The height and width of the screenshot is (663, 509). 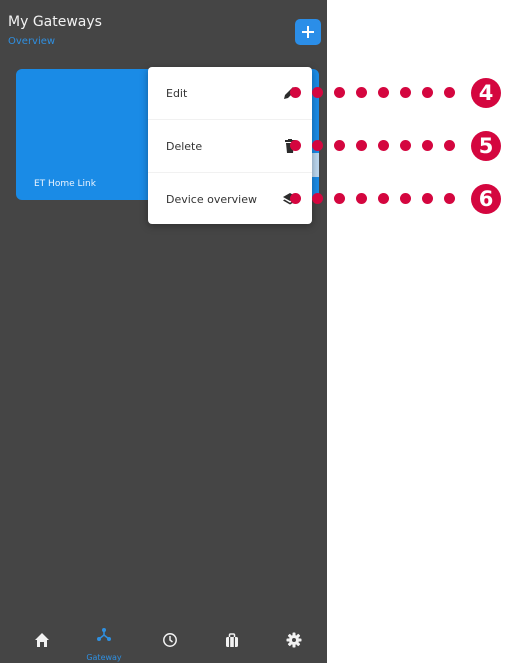 I want to click on tab-briefcase, so click(x=232, y=643).